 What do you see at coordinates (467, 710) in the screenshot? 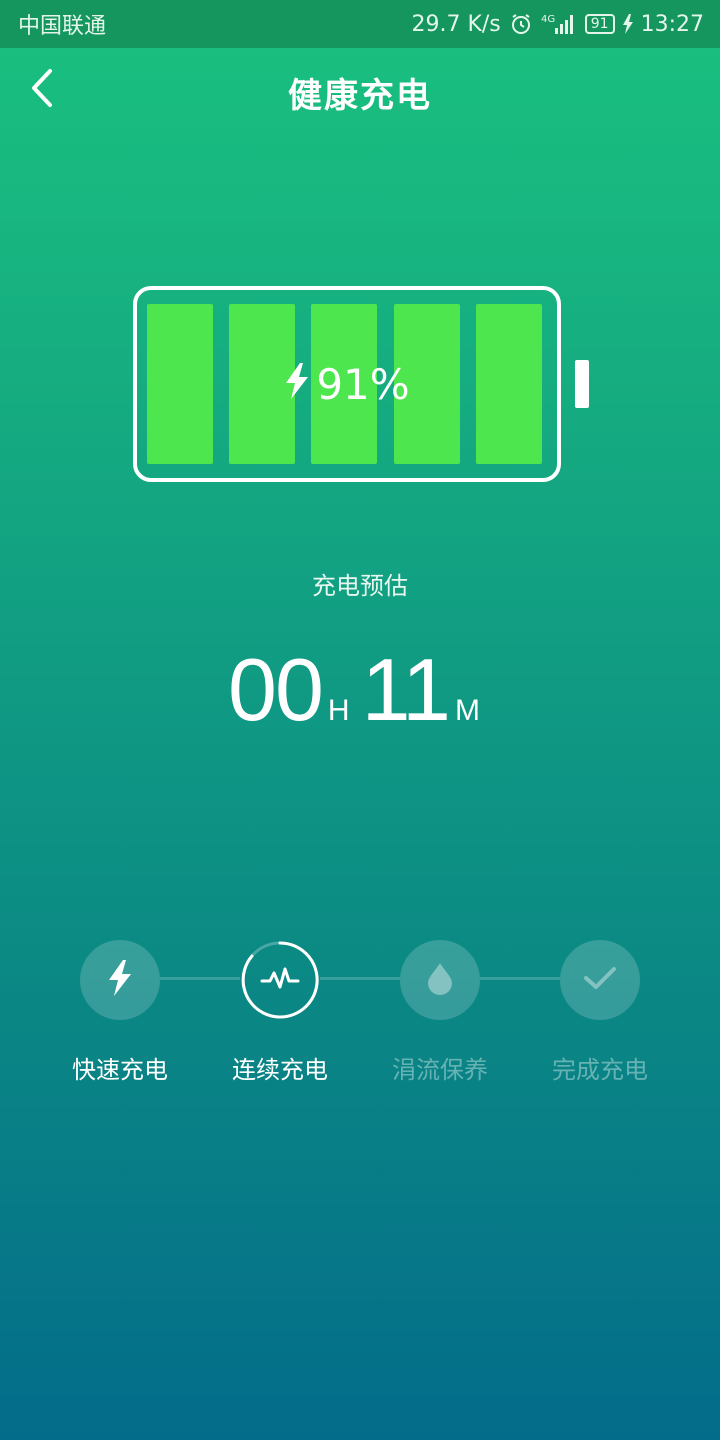
I see `estimate-minutes-unit: M` at bounding box center [467, 710].